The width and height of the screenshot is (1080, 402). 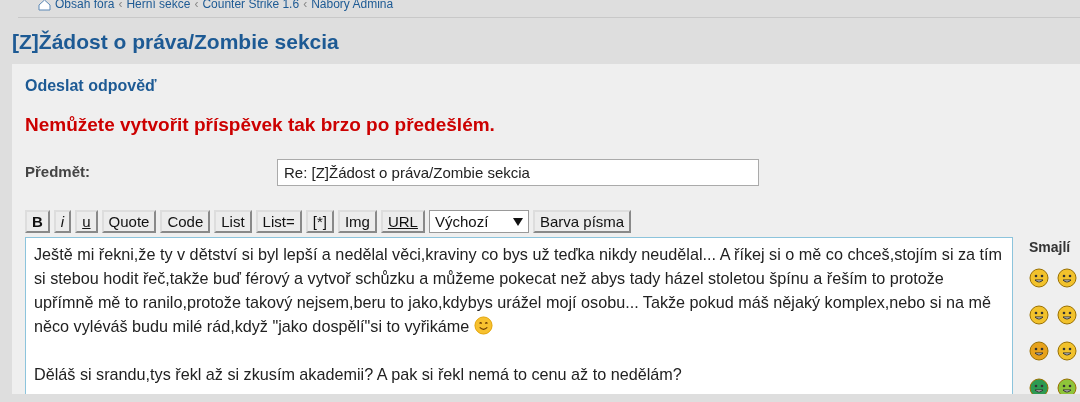 What do you see at coordinates (582, 221) in the screenshot?
I see `toolbar-button: Barva písma` at bounding box center [582, 221].